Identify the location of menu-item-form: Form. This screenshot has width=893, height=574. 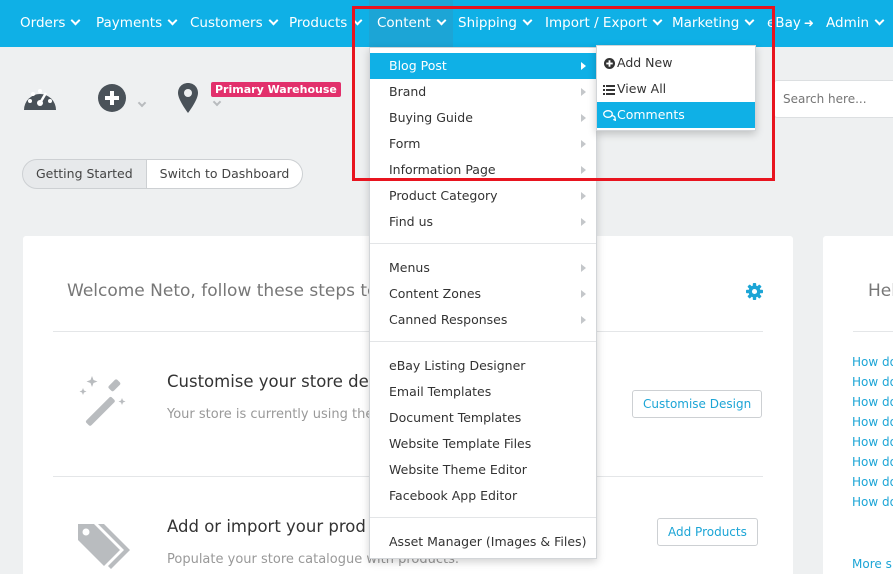
(483, 144).